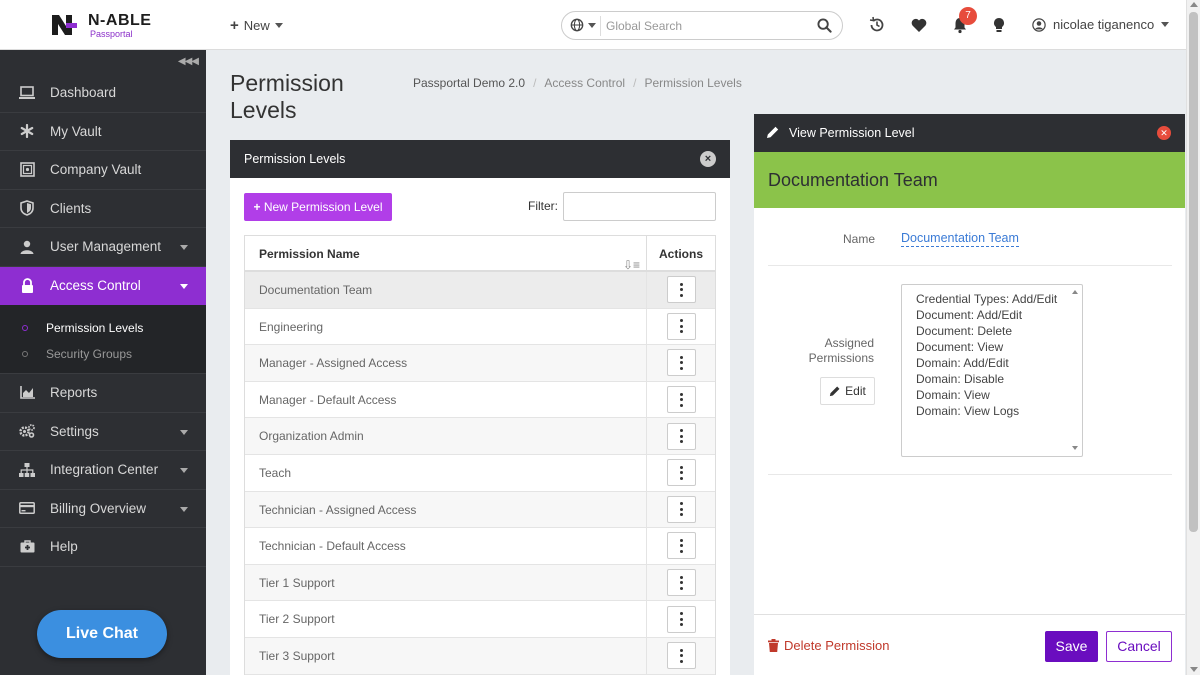 The height and width of the screenshot is (675, 1200). I want to click on permission-item: Document: View, so click(960, 347).